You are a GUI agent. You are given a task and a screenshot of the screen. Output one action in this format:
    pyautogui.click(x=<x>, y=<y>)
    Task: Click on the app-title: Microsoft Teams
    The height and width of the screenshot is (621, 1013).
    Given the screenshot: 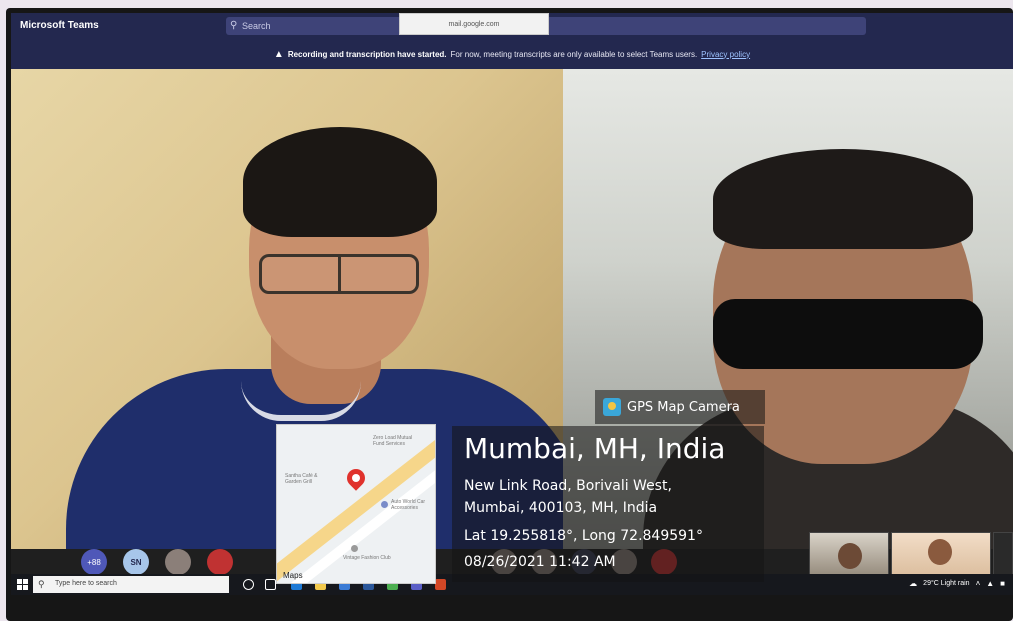 What is the action you would take?
    pyautogui.click(x=59, y=25)
    